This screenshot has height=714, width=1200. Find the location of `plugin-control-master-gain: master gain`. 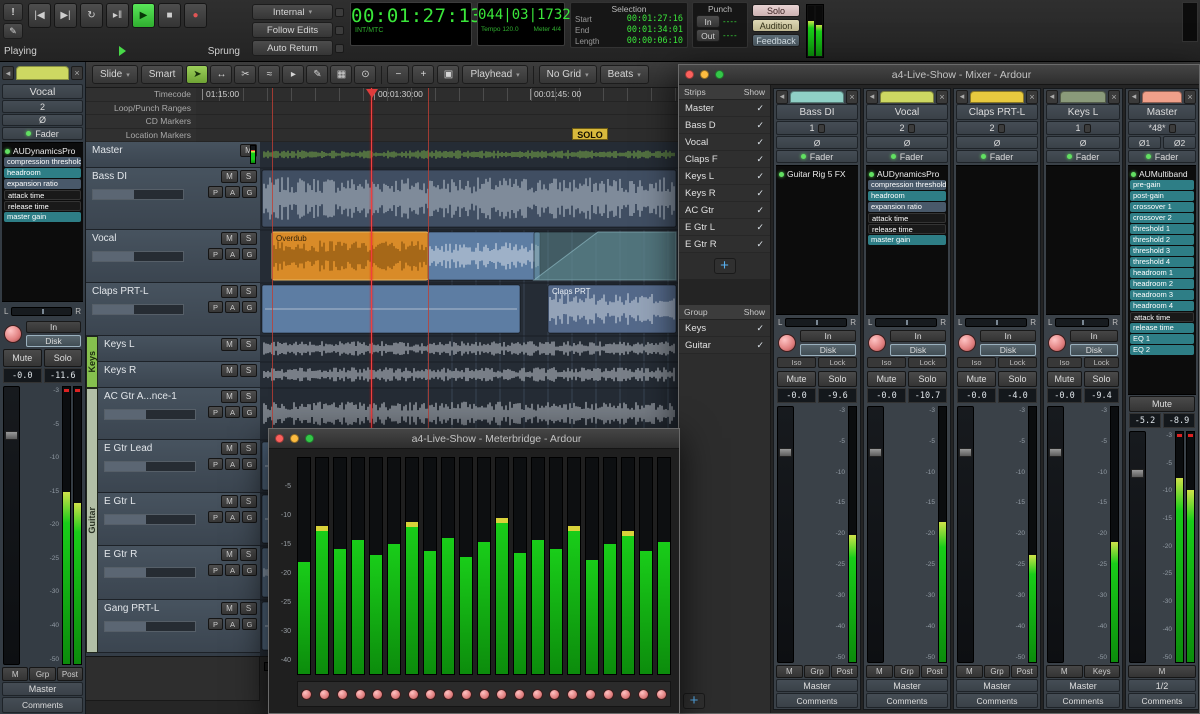

plugin-control-master-gain: master gain is located at coordinates (907, 240).